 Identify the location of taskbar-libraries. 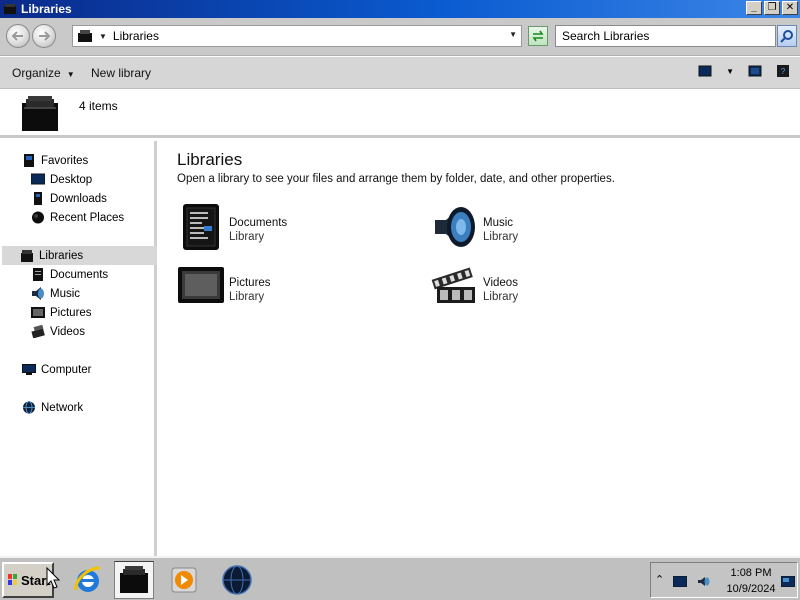
(134, 580).